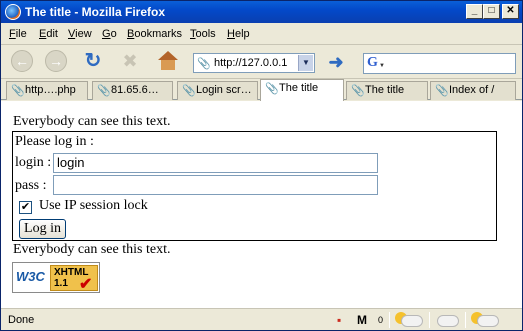 This screenshot has width=523, height=331. I want to click on stop-button: ✖, so click(130, 62).